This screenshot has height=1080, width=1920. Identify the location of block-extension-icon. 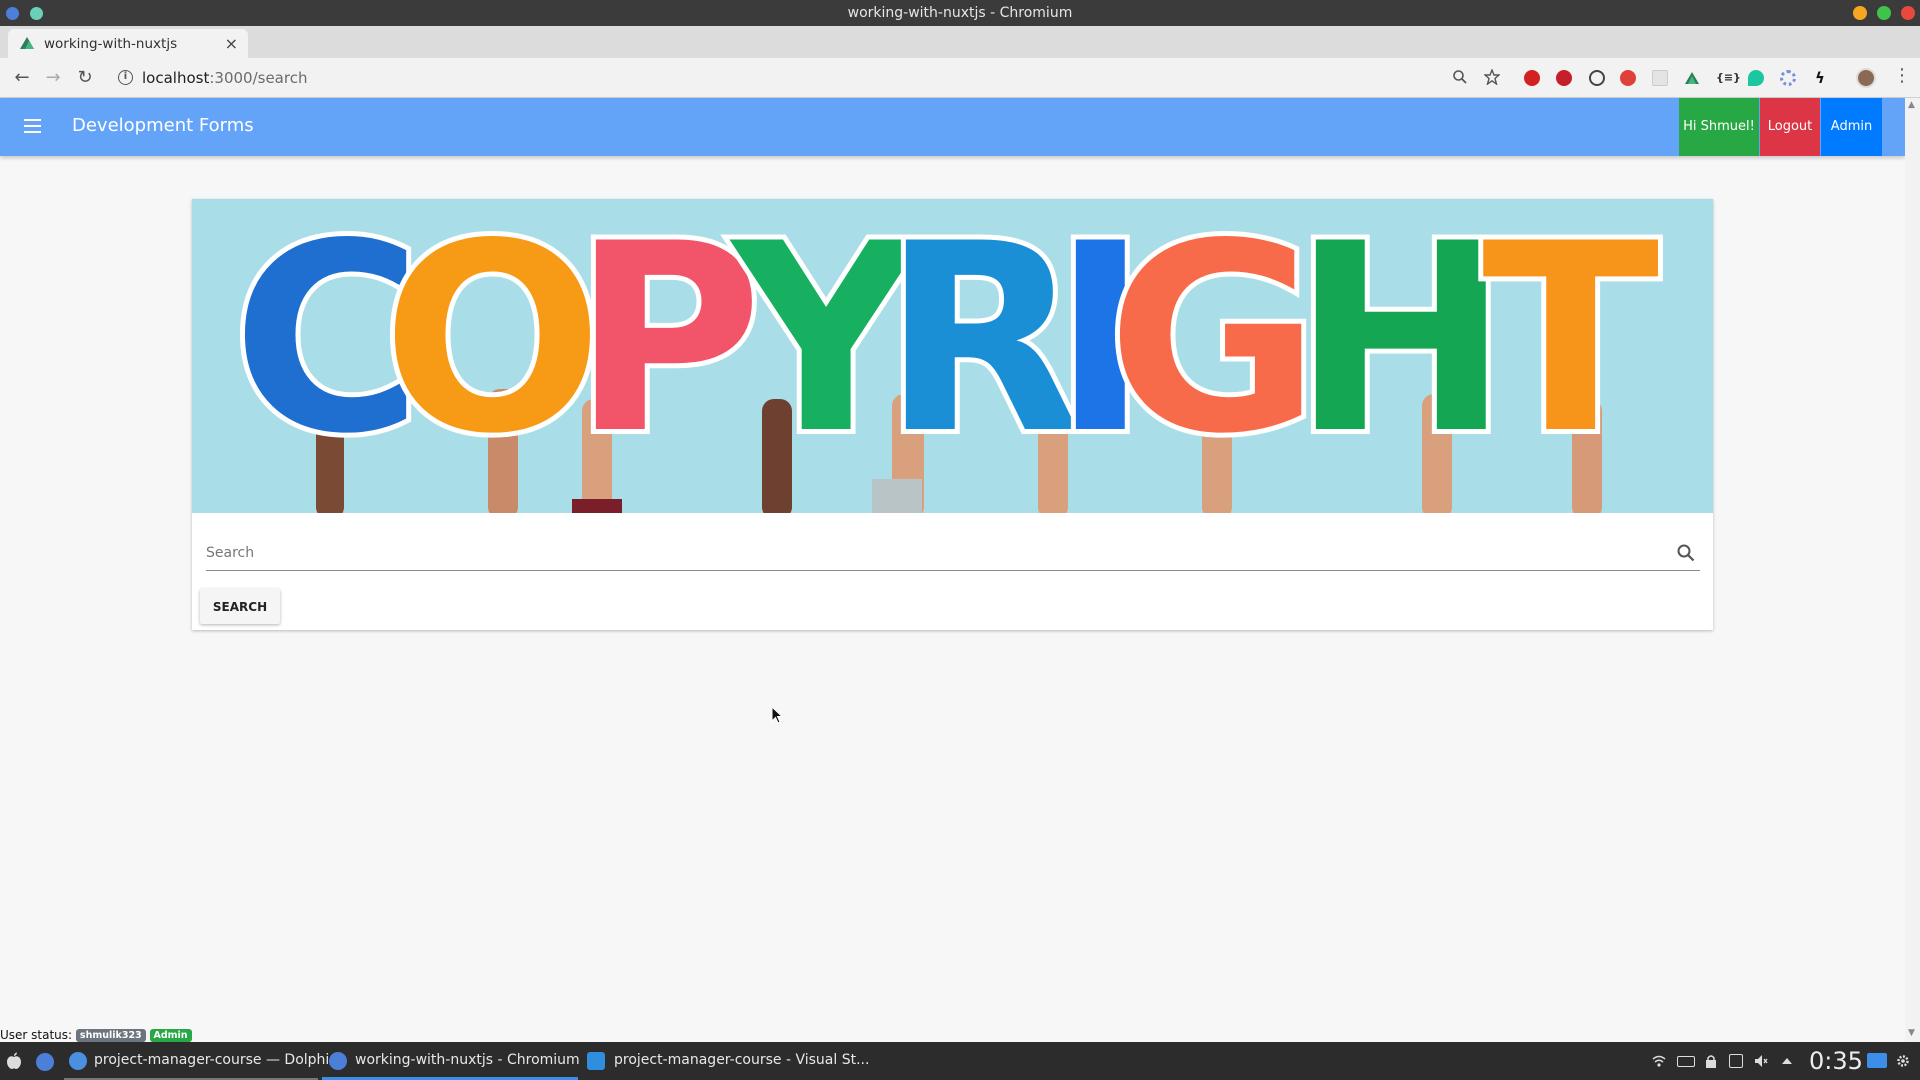
(1597, 78).